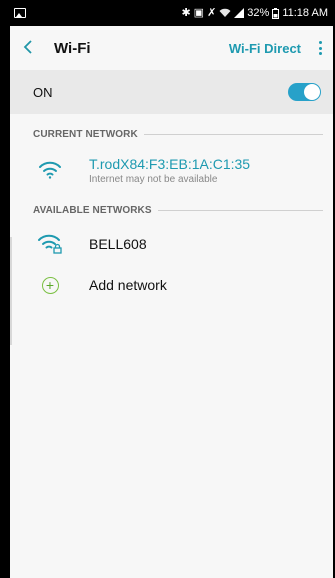 The height and width of the screenshot is (578, 335). I want to click on toggle-label: ON, so click(43, 92).